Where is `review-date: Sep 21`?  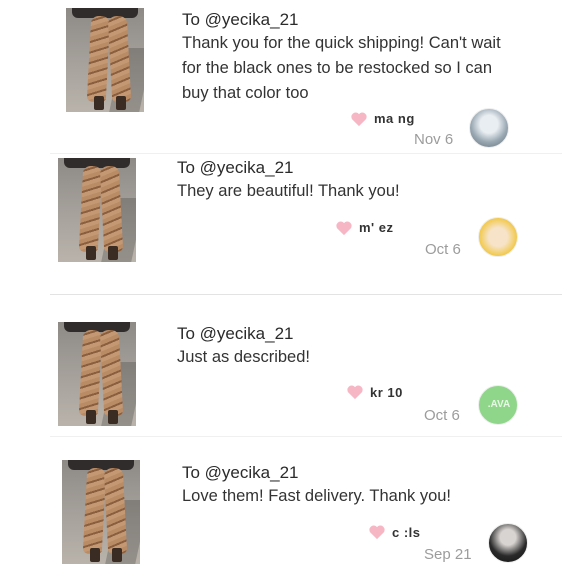
review-date: Sep 21 is located at coordinates (448, 554).